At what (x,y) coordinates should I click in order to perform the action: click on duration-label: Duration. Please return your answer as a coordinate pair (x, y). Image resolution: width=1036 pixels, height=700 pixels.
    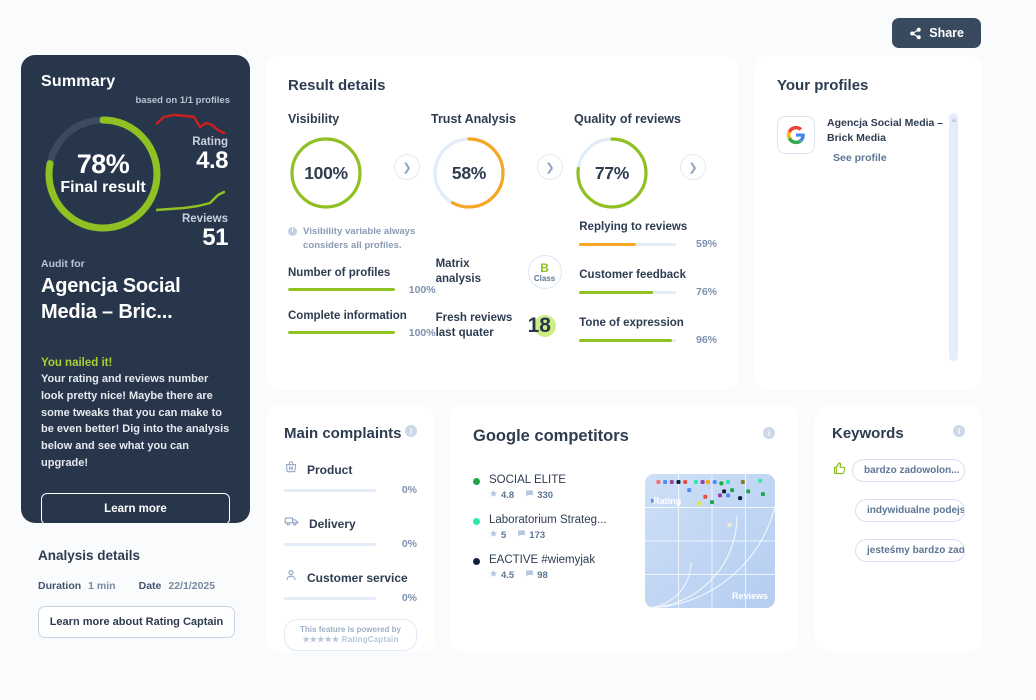
    Looking at the image, I should click on (60, 586).